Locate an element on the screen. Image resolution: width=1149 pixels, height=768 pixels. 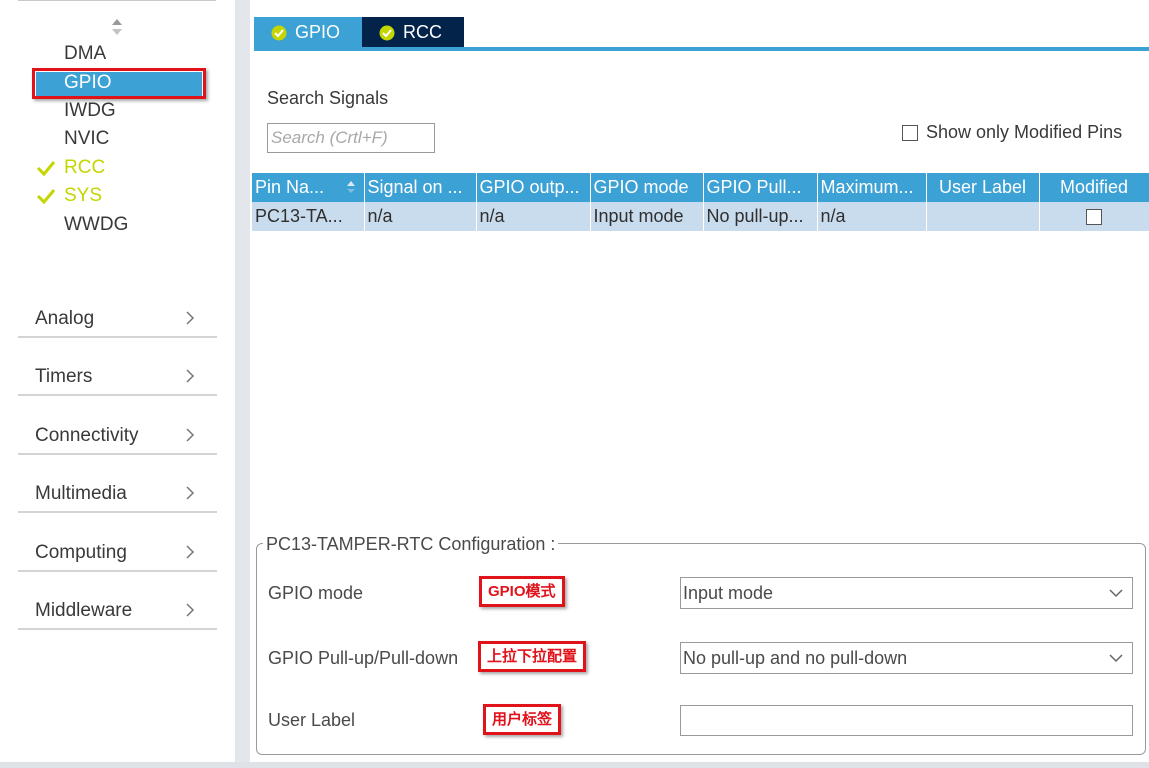
sidebar-item-sys: SYS is located at coordinates (83, 196).